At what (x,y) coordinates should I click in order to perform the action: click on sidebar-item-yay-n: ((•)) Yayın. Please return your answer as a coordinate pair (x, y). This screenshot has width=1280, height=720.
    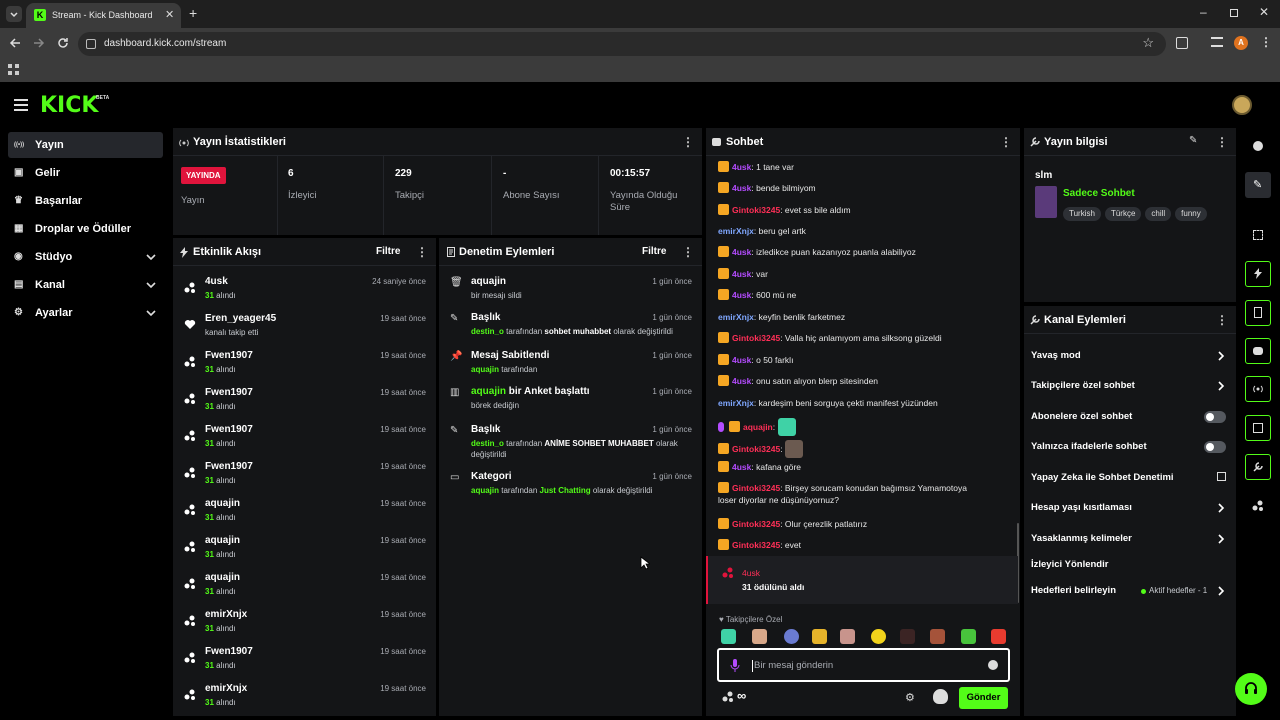
    Looking at the image, I should click on (85, 145).